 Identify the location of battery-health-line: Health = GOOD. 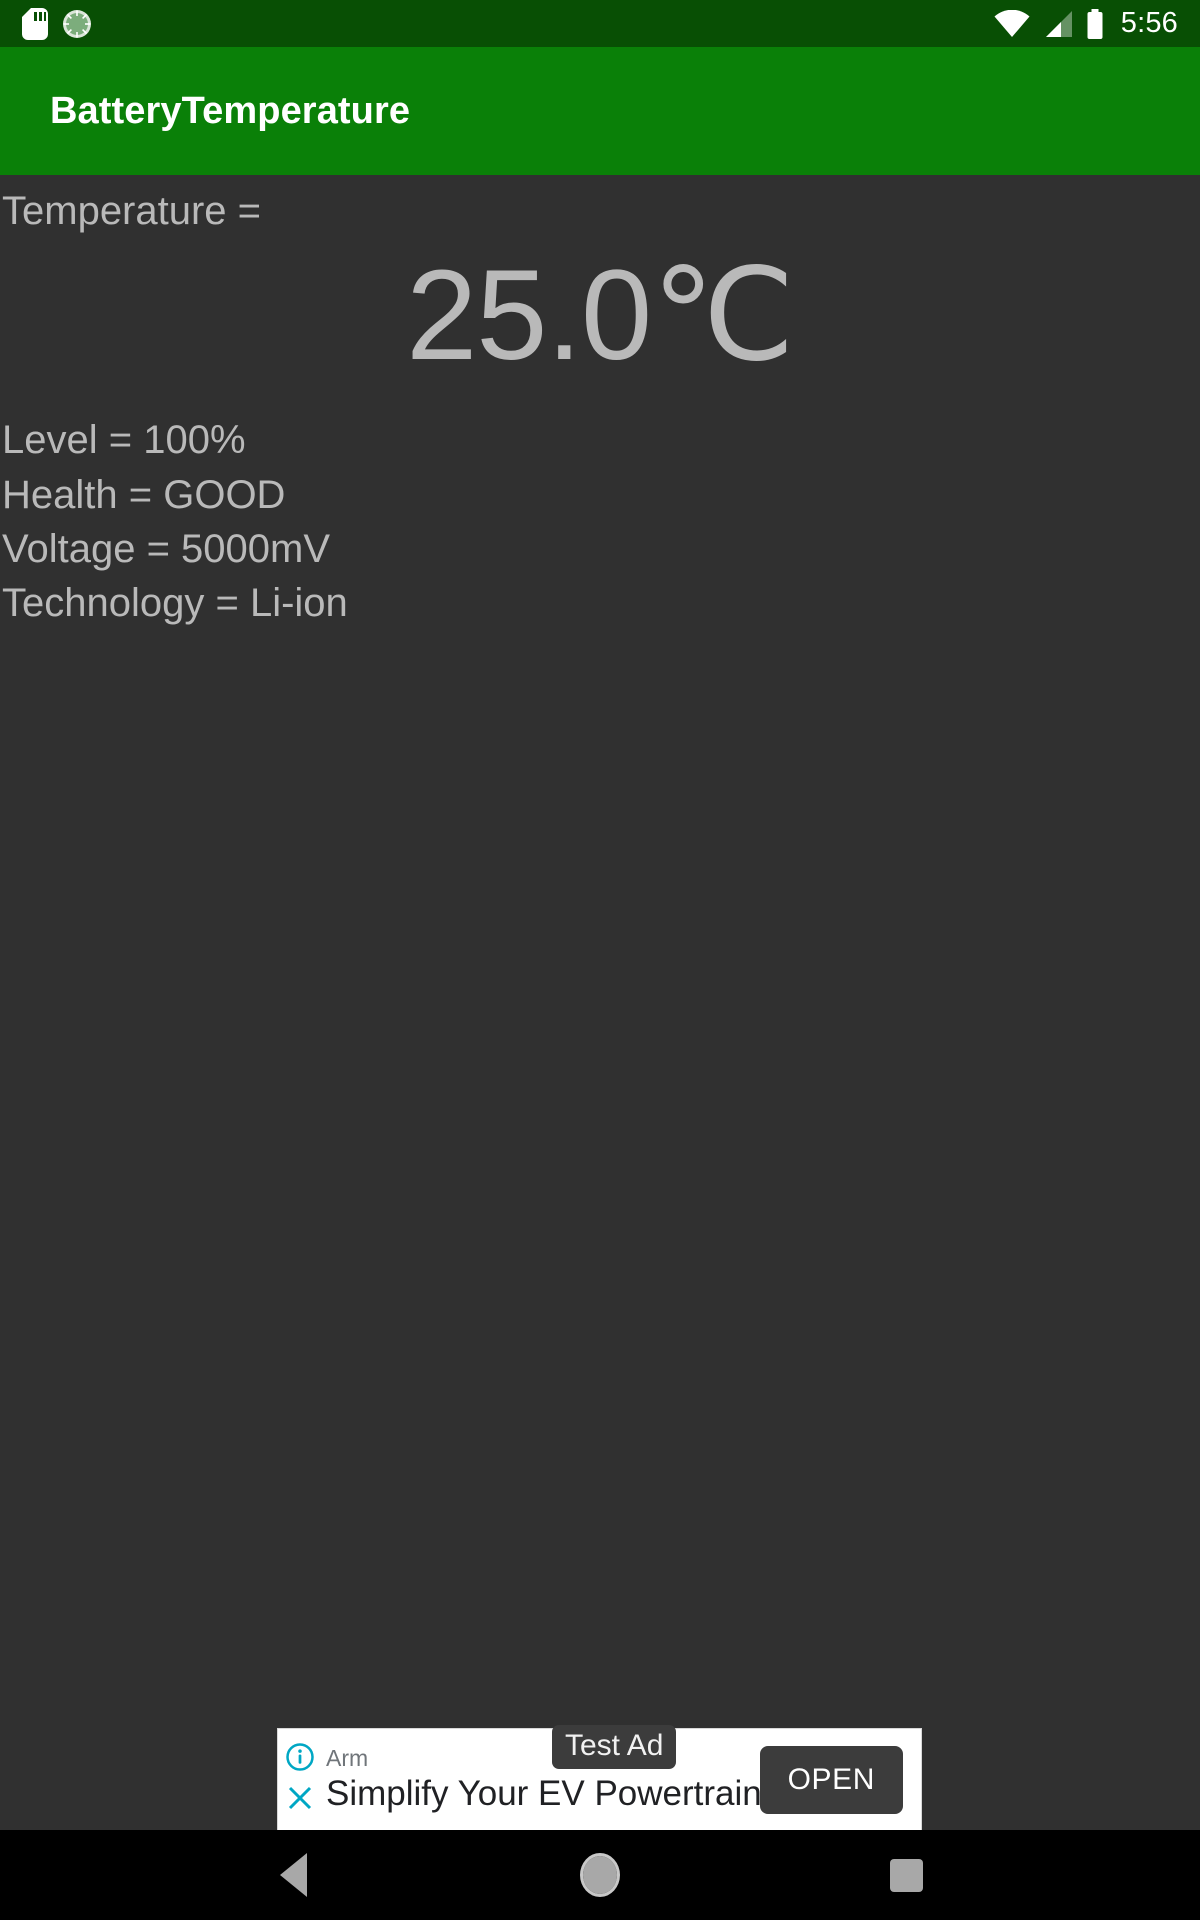
(144, 494).